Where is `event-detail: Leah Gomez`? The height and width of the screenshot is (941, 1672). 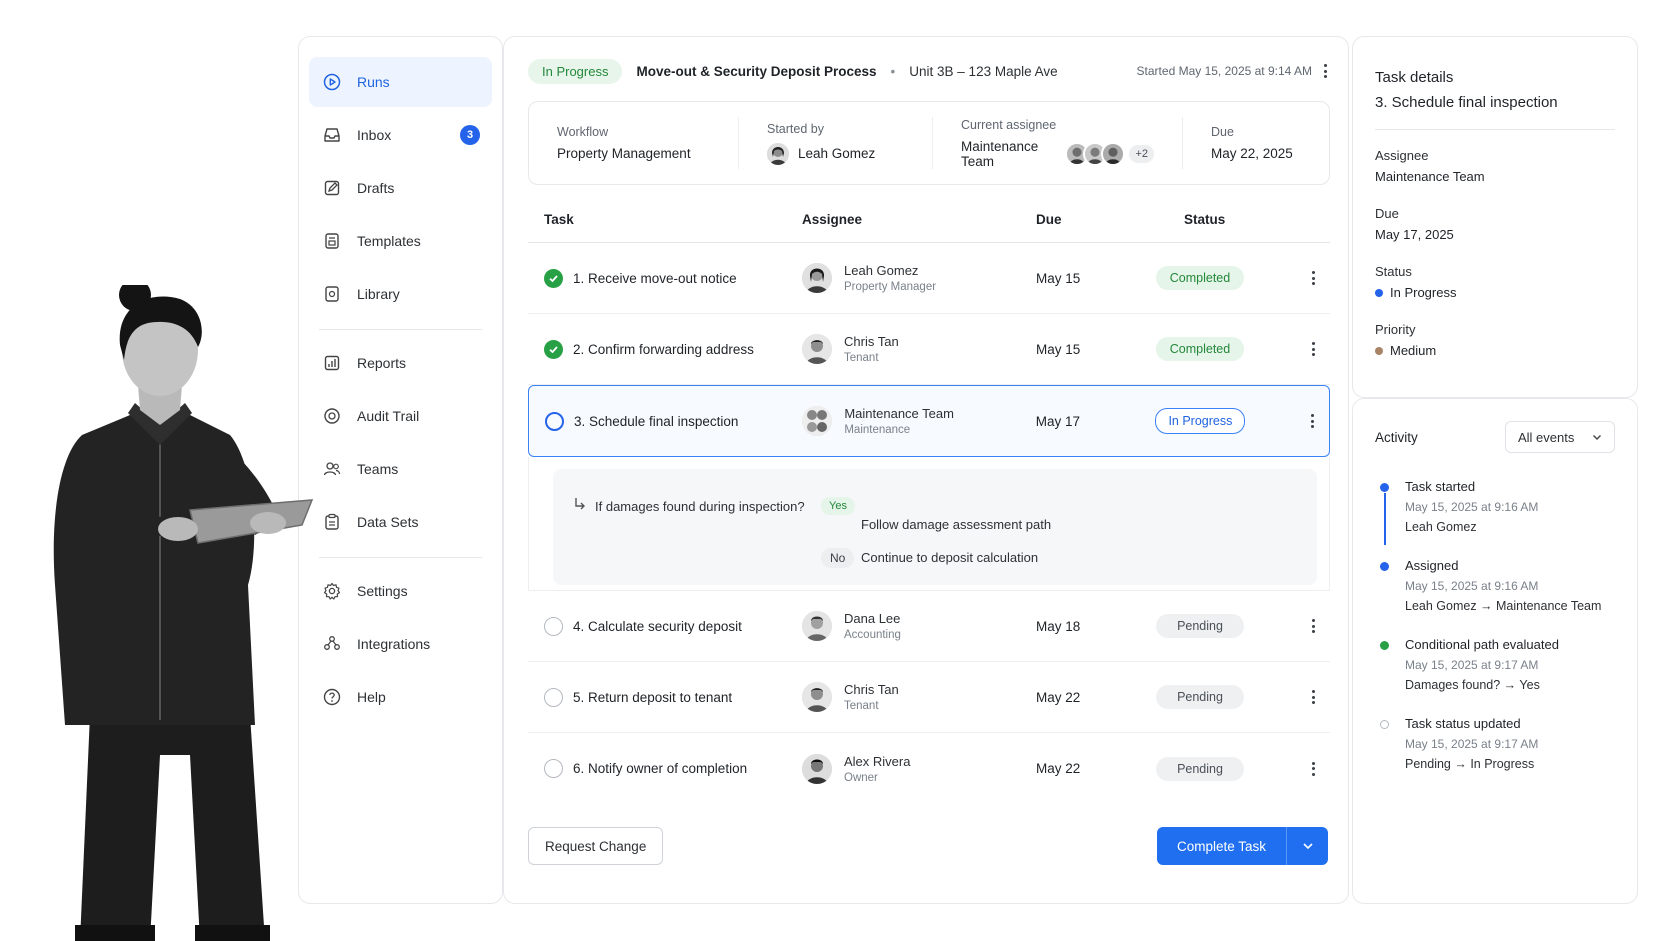
event-detail: Leah Gomez is located at coordinates (1441, 527).